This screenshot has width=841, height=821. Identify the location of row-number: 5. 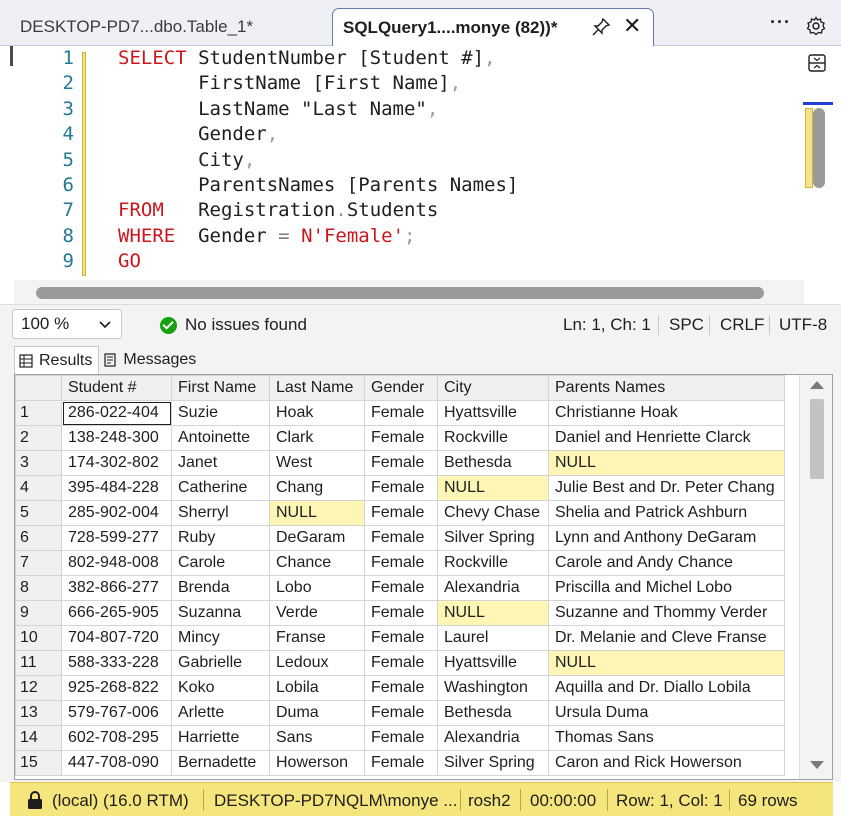
(38, 513).